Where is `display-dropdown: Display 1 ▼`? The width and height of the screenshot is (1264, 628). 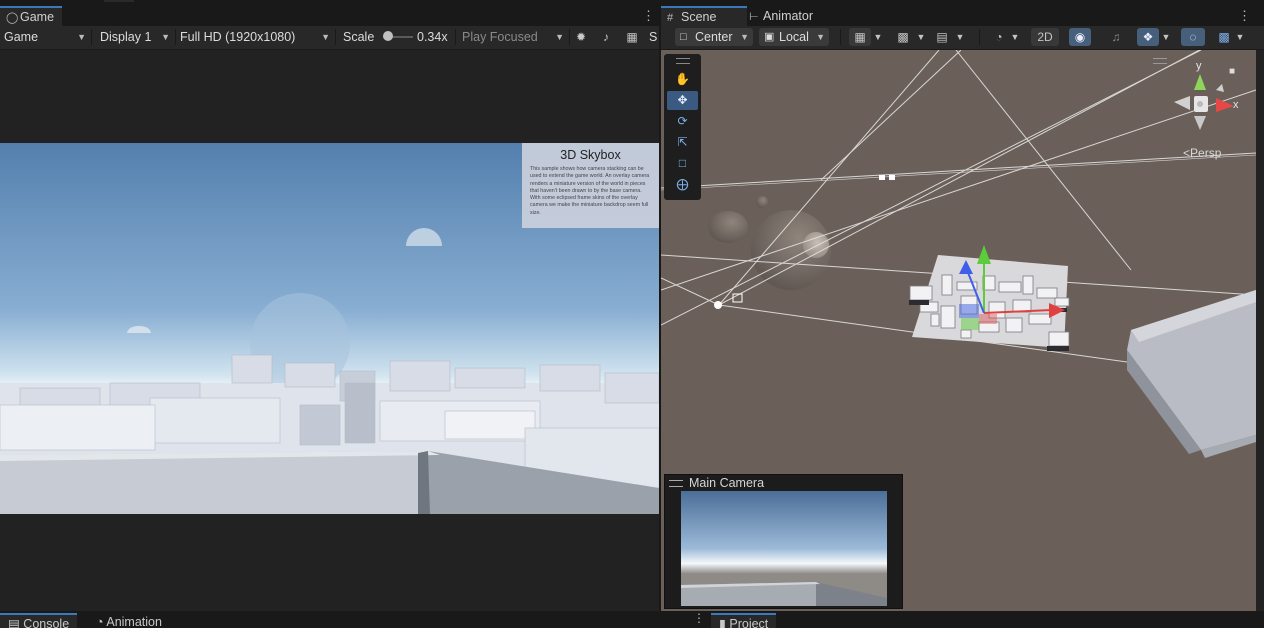
display-dropdown: Display 1 ▼ is located at coordinates (135, 37).